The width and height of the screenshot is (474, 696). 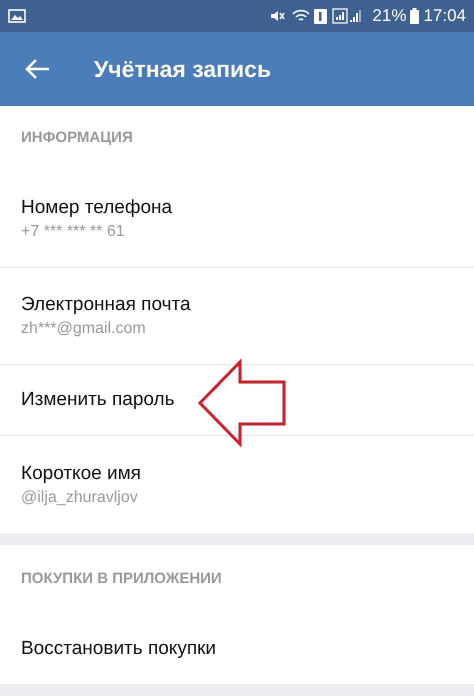 What do you see at coordinates (321, 16) in the screenshot?
I see `sim-icon` at bounding box center [321, 16].